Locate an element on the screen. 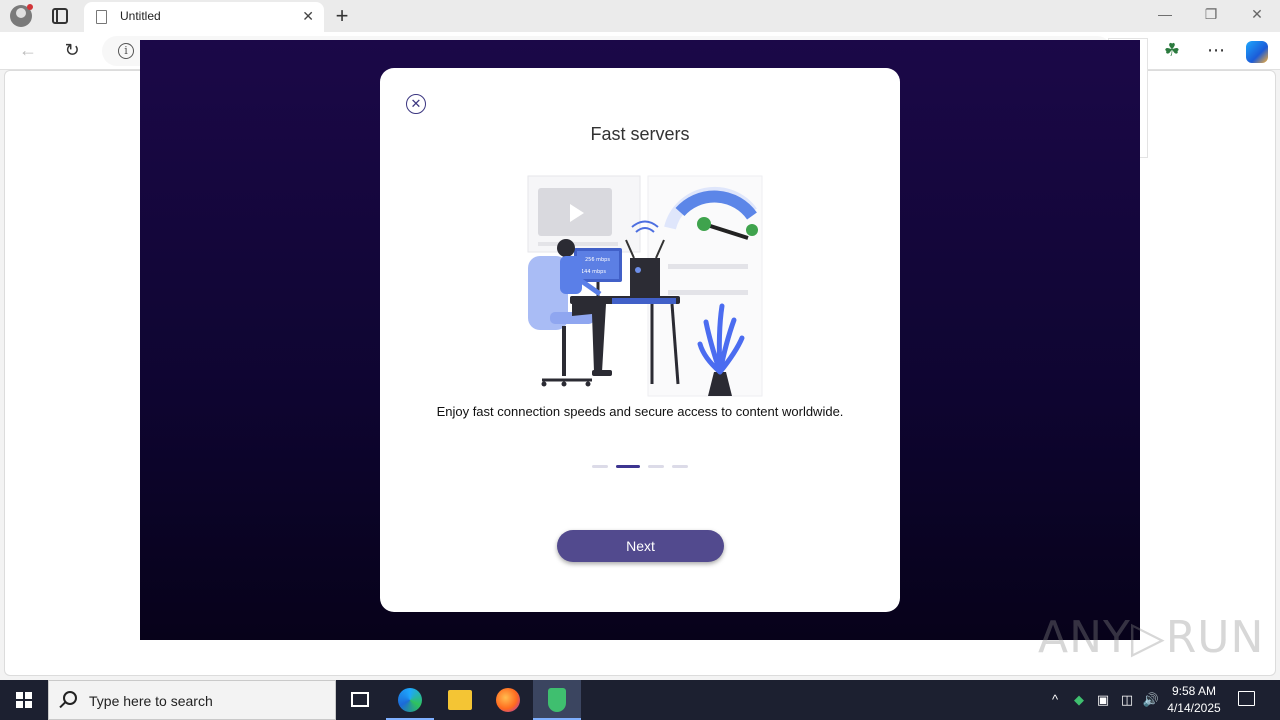  task-view-button is located at coordinates (360, 700).